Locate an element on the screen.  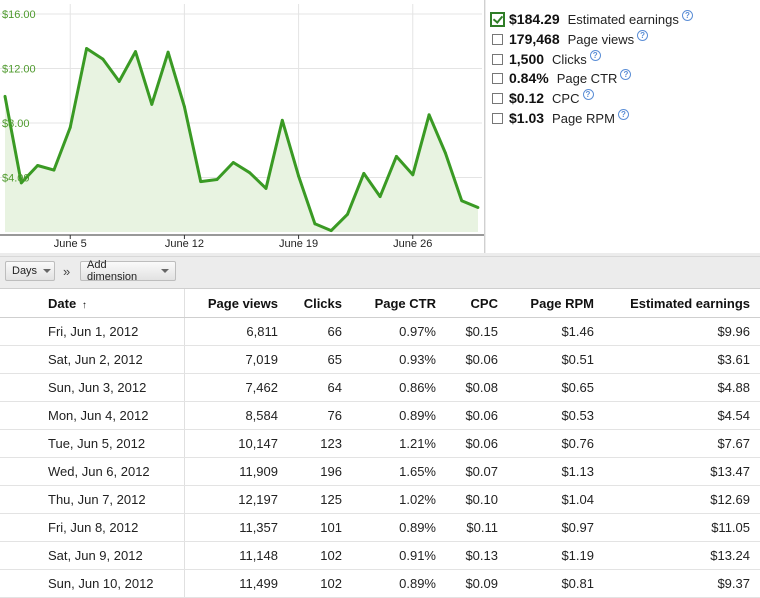
cell-estimated-earnings: $9.96 is located at coordinates (682, 331).